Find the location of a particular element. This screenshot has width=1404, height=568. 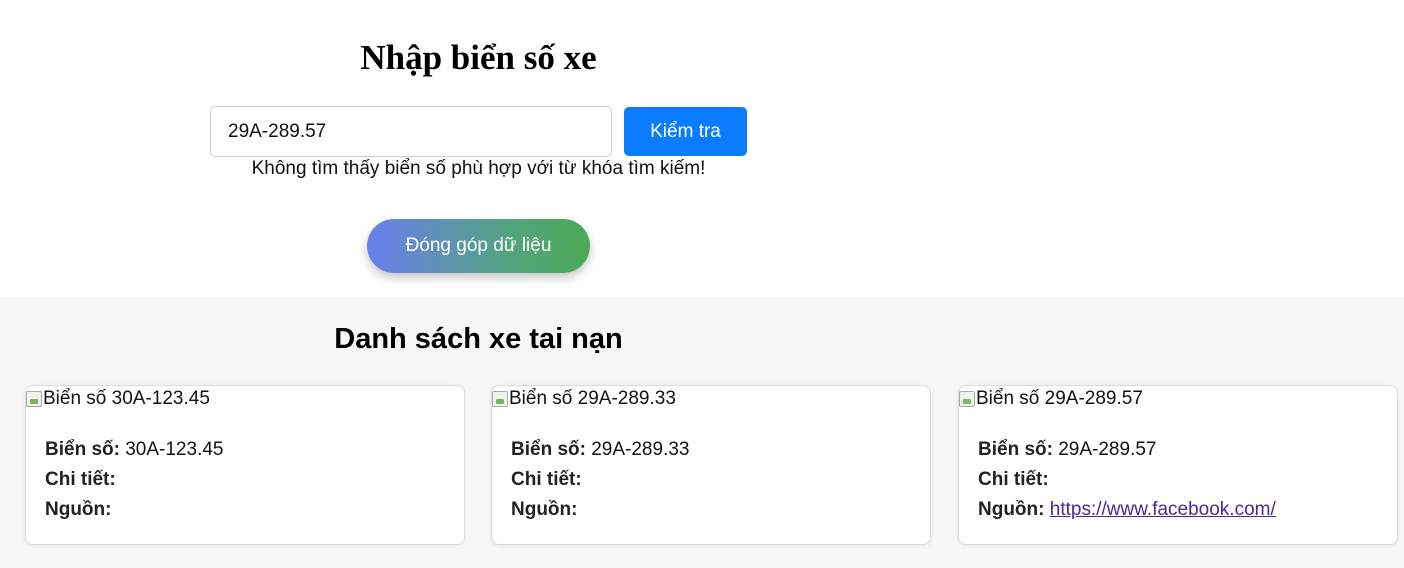

source-link: https://www.facebook.com/ is located at coordinates (1163, 509).